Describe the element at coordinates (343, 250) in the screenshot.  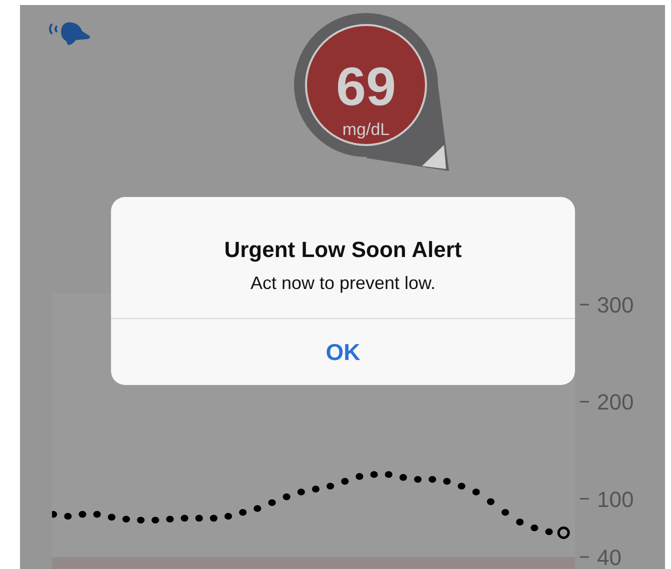
I see `alert-title: Urgent Low Soon Alert` at that location.